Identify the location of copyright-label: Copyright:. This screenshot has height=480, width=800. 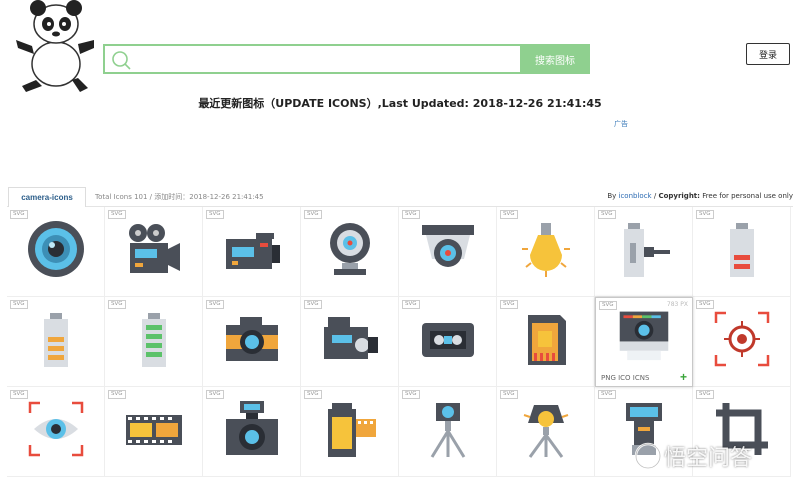
(679, 196).